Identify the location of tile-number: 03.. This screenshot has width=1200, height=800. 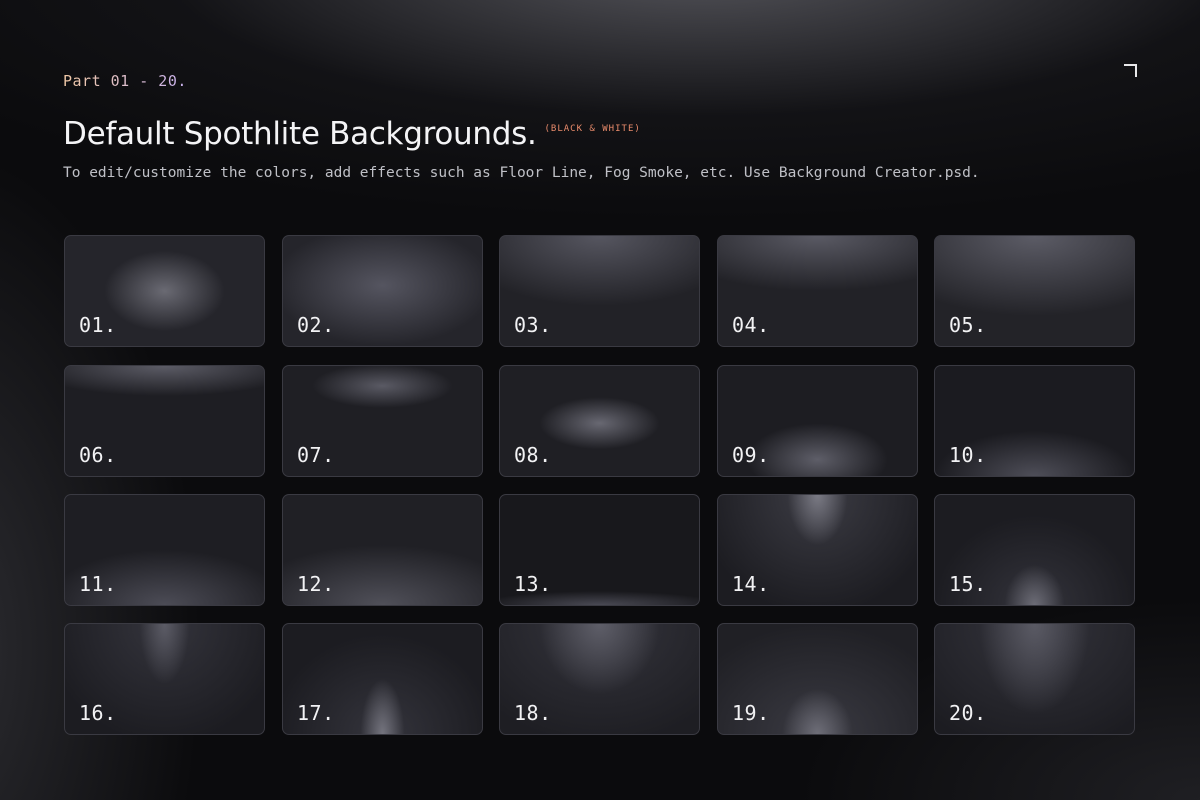
(533, 325).